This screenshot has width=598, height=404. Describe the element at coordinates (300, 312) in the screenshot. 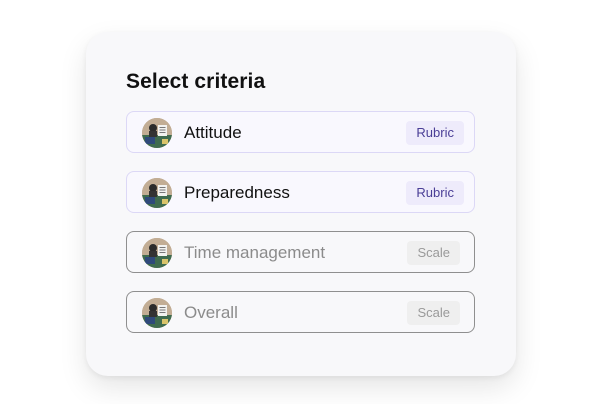

I see `criteria-row-overall: Overall Scale` at that location.